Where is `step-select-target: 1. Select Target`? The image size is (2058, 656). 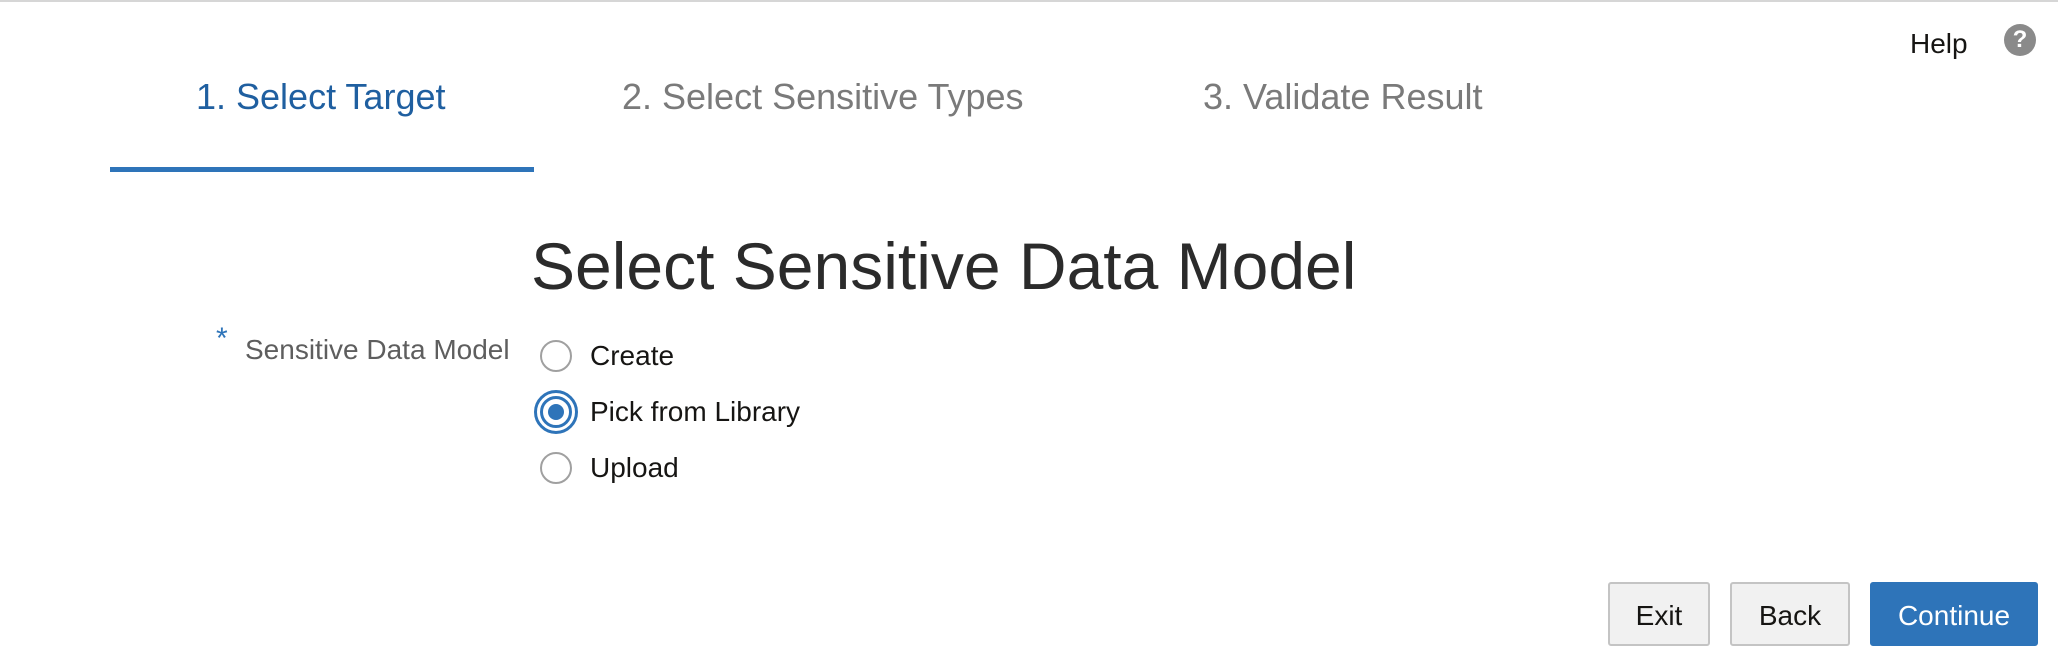
step-select-target: 1. Select Target is located at coordinates (322, 87).